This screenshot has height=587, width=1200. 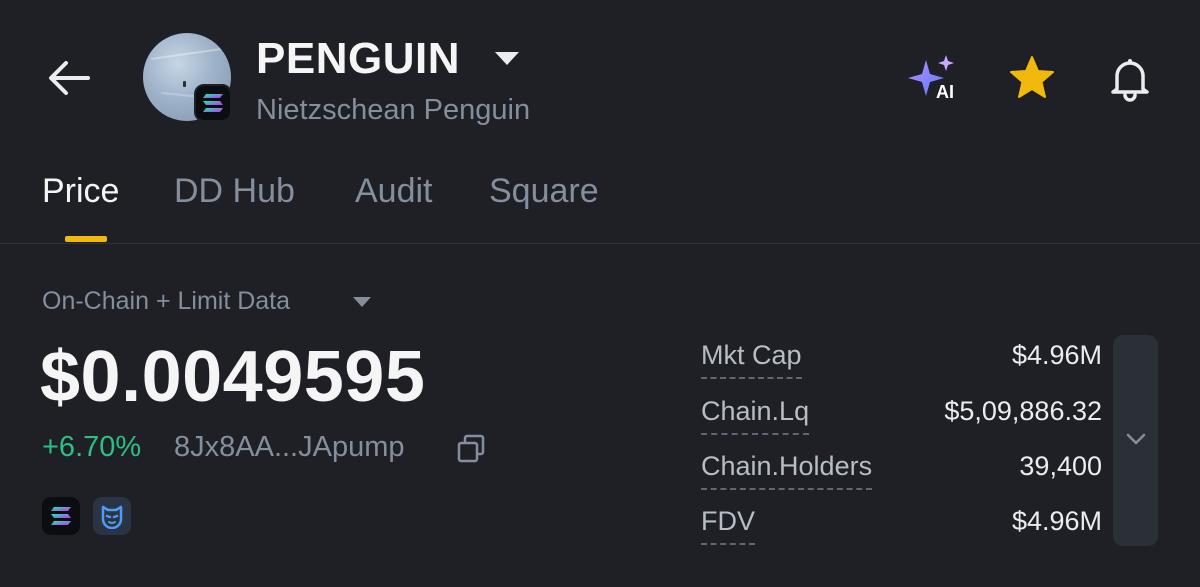 I want to click on token-name: Nietzschean Penguin, so click(x=393, y=110).